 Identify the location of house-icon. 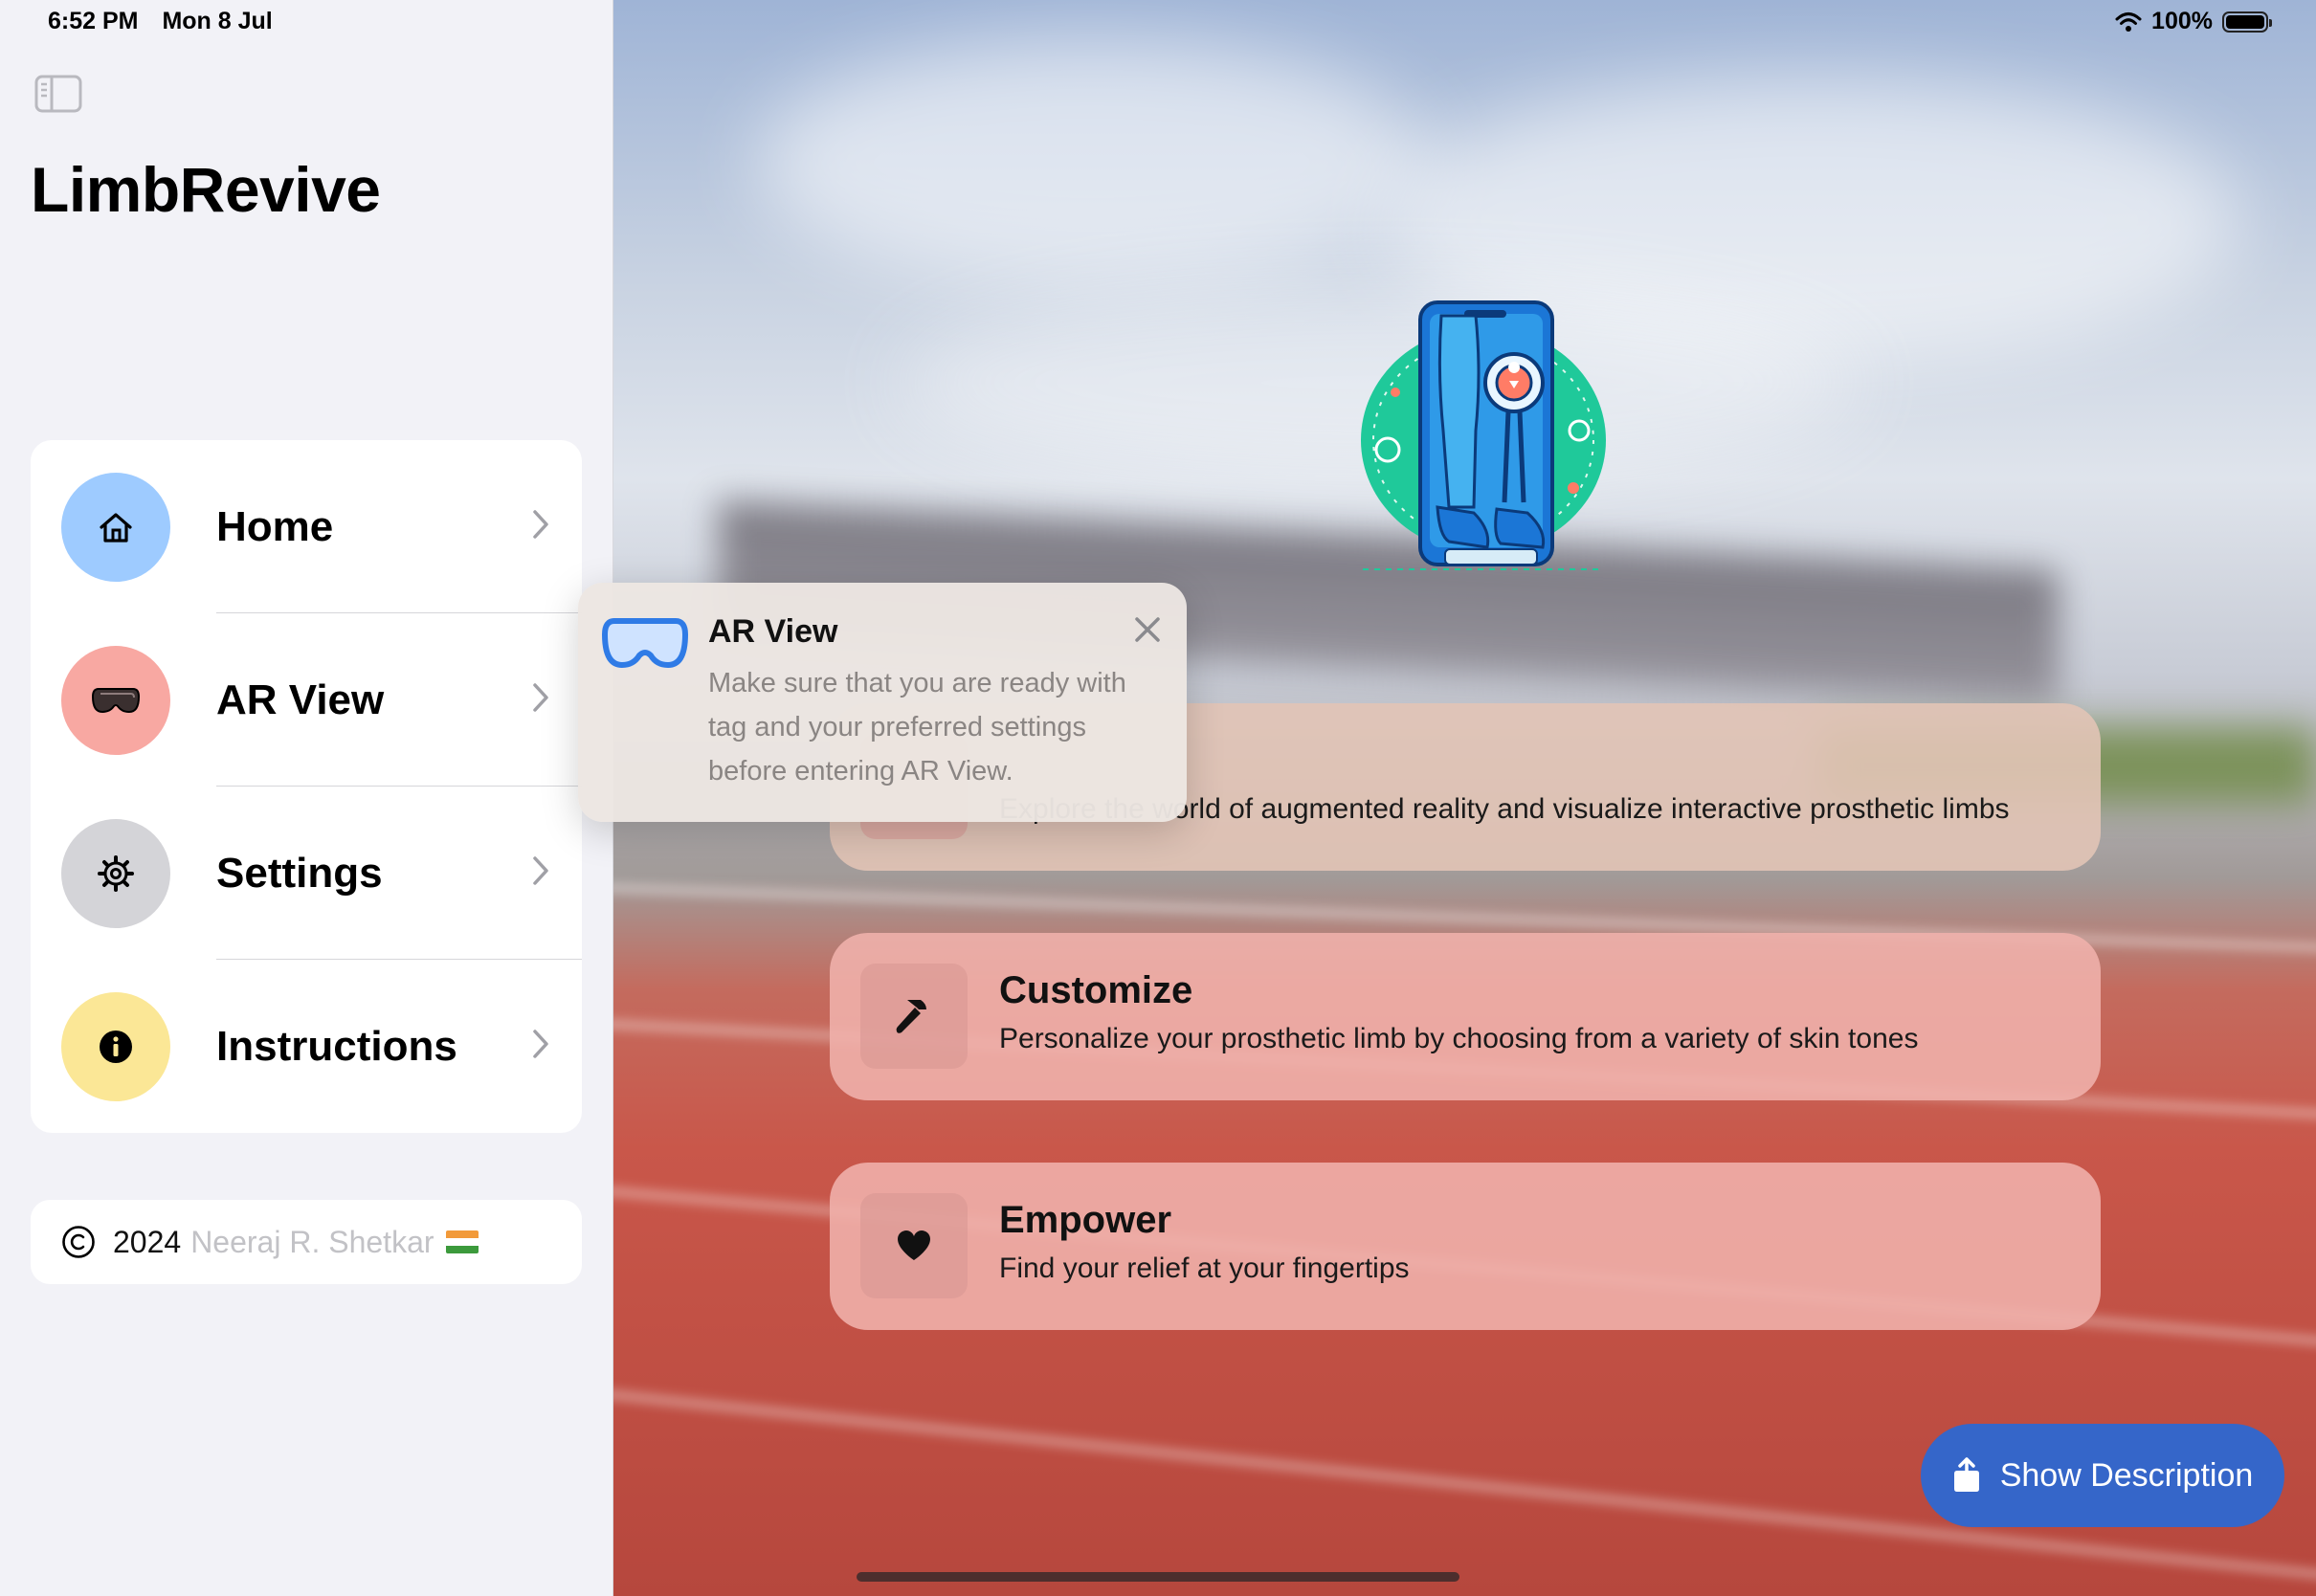
(116, 528).